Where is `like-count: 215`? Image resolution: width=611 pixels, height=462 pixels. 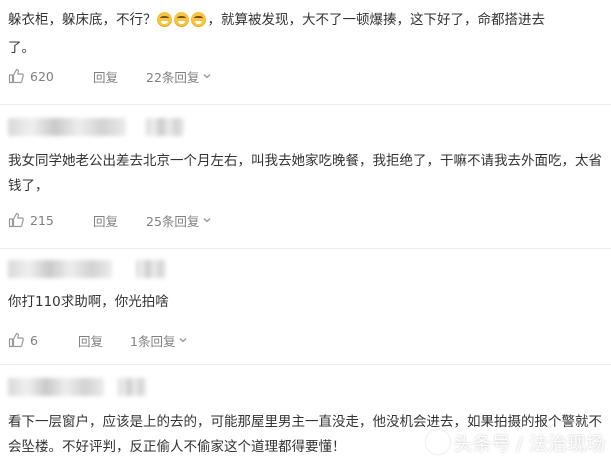
like-count: 215 is located at coordinates (42, 220).